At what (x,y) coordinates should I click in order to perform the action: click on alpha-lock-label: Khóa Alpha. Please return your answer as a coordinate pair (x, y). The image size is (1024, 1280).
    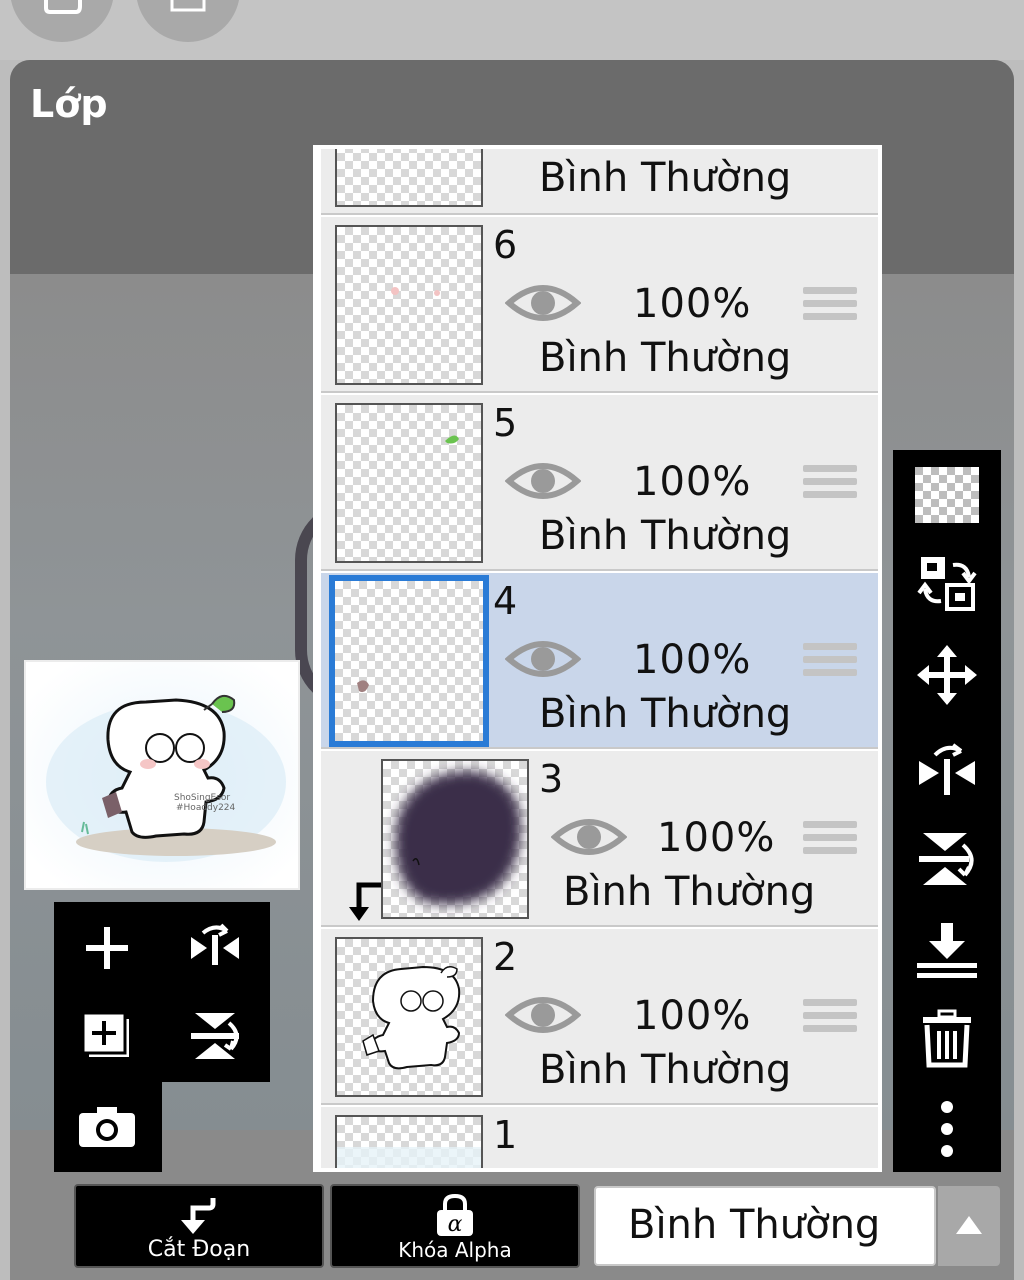
    Looking at the image, I should click on (455, 1250).